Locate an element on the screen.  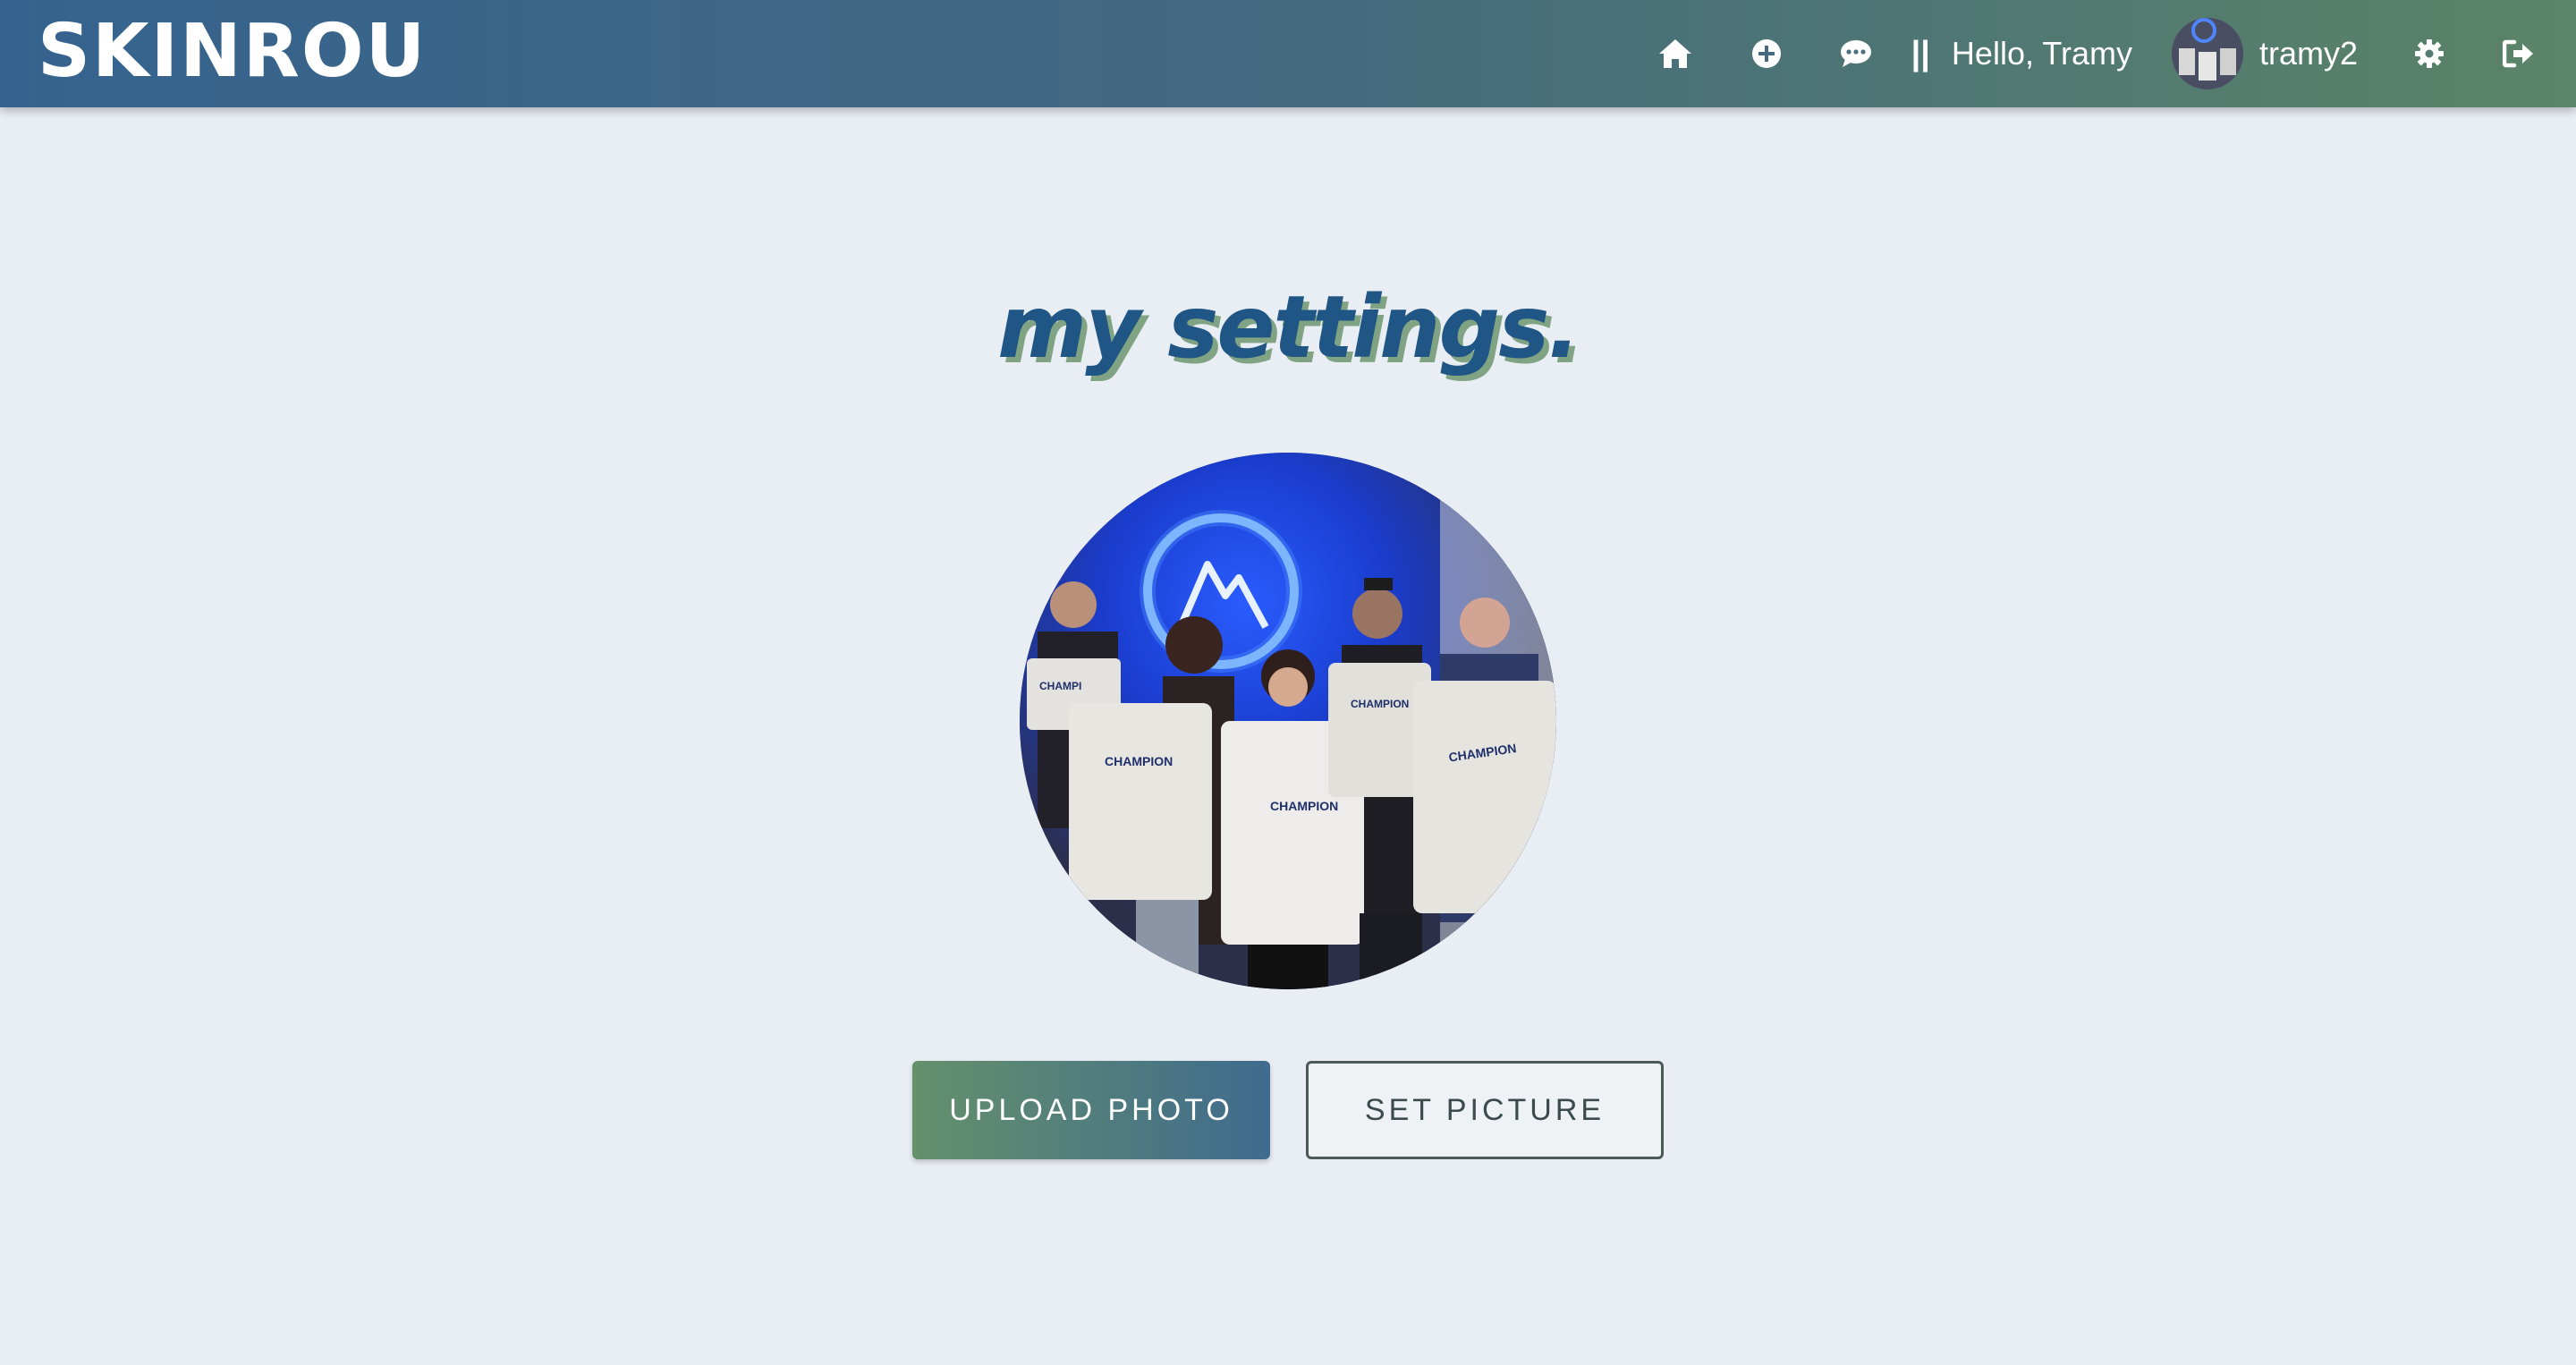
home-icon is located at coordinates (1675, 53).